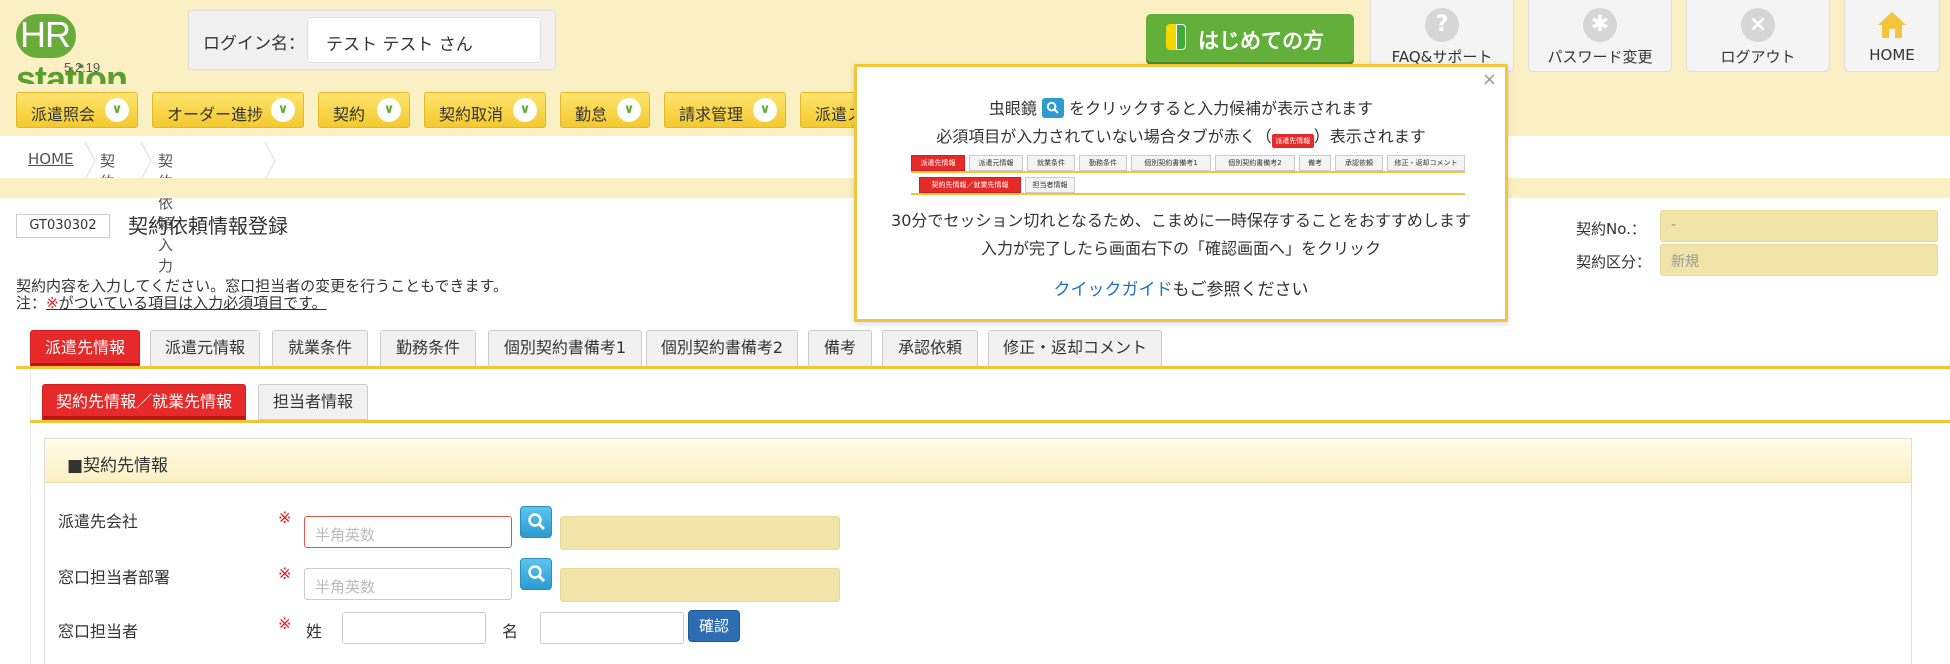  What do you see at coordinates (98, 521) in the screenshot?
I see `field-label-dispatch-company: 派遣先会社` at bounding box center [98, 521].